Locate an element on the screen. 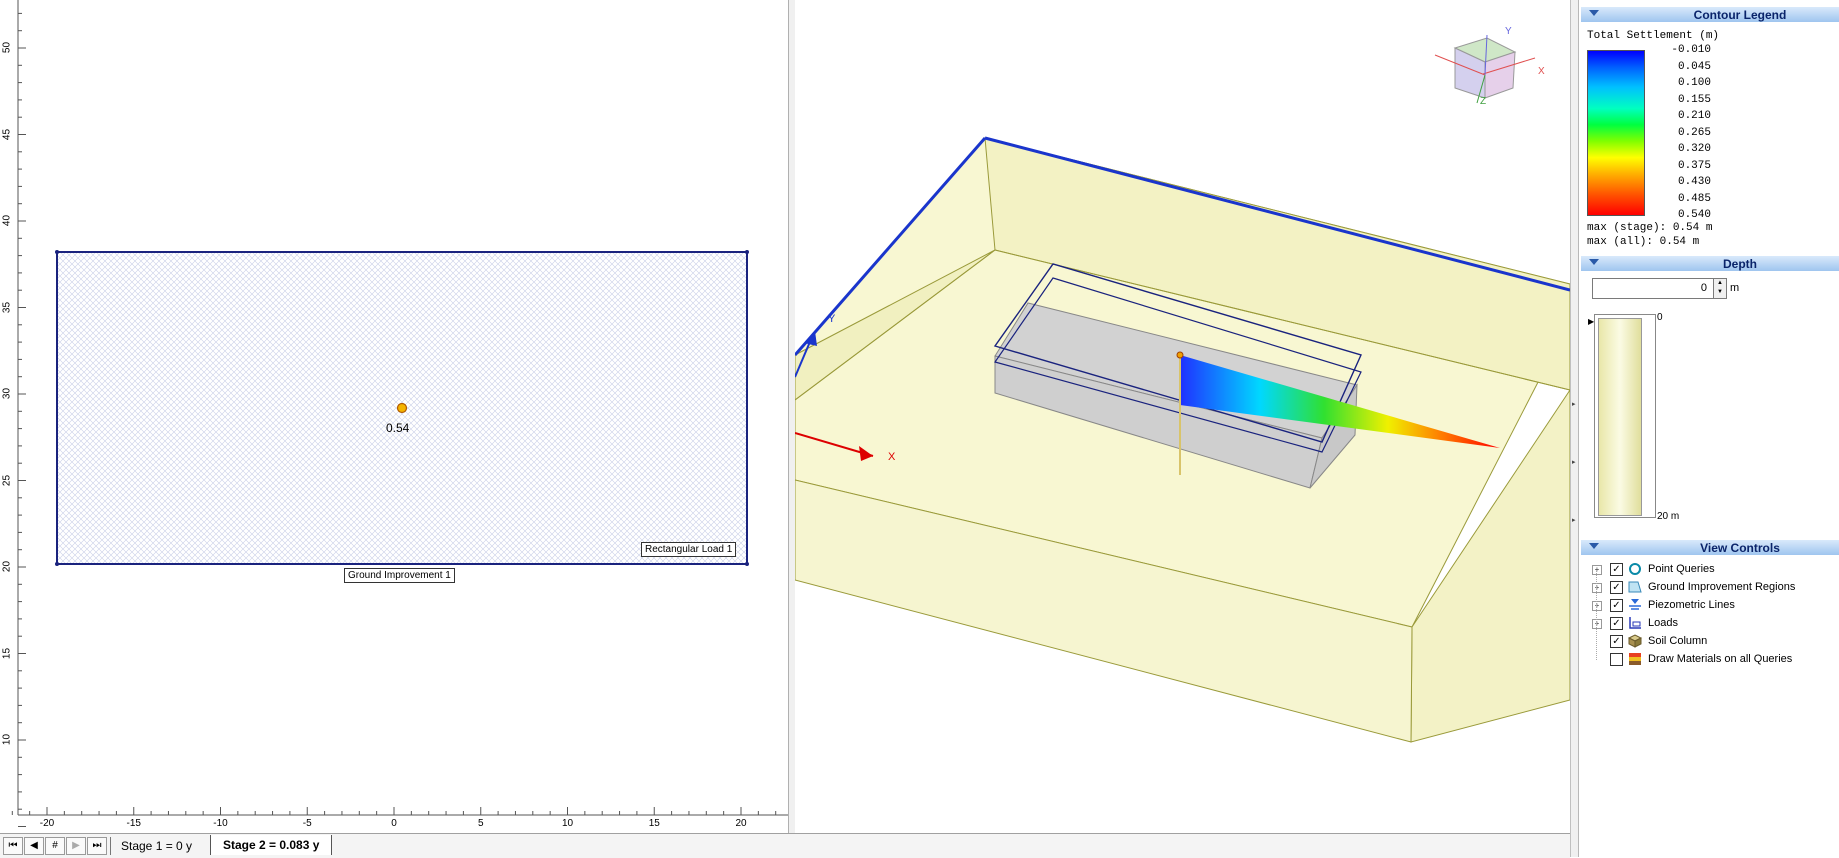 Image resolution: width=1839 pixels, height=858 pixels. ground-improvement-label: Ground Improvement 1 is located at coordinates (399, 575).